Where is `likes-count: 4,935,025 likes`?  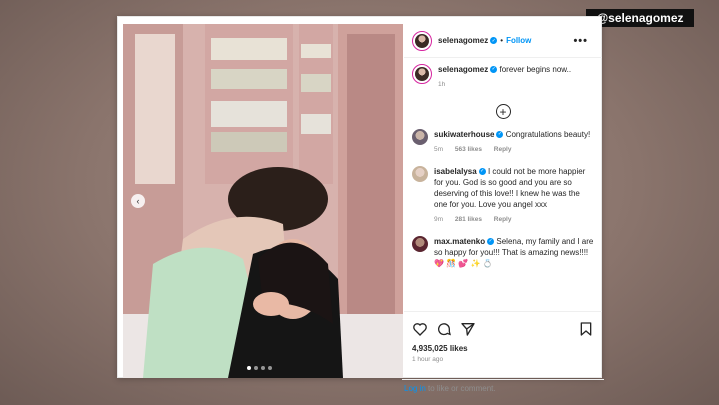
likes-count: 4,935,025 likes is located at coordinates (503, 348).